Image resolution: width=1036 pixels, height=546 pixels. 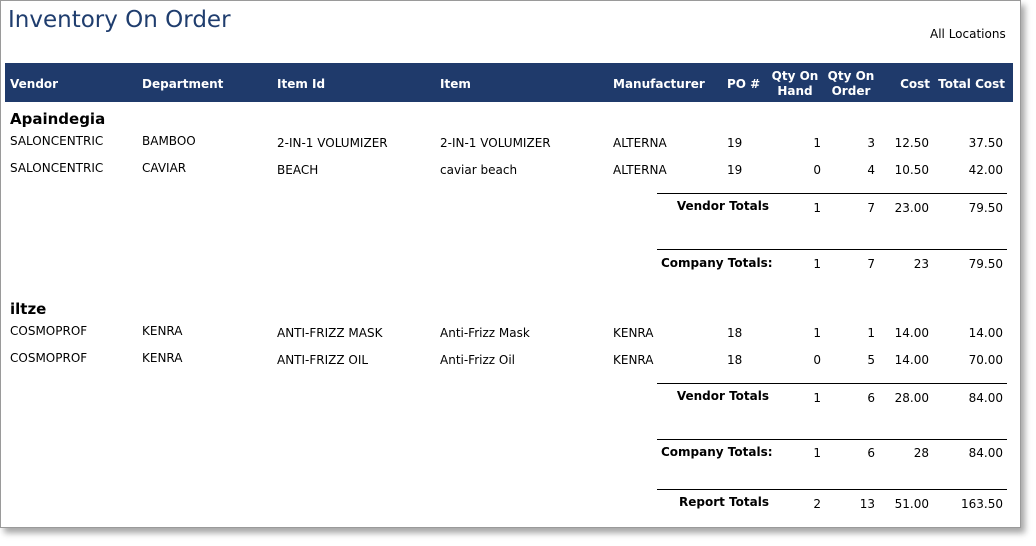 I want to click on cell-total-cost: 70.00, so click(x=985, y=360).